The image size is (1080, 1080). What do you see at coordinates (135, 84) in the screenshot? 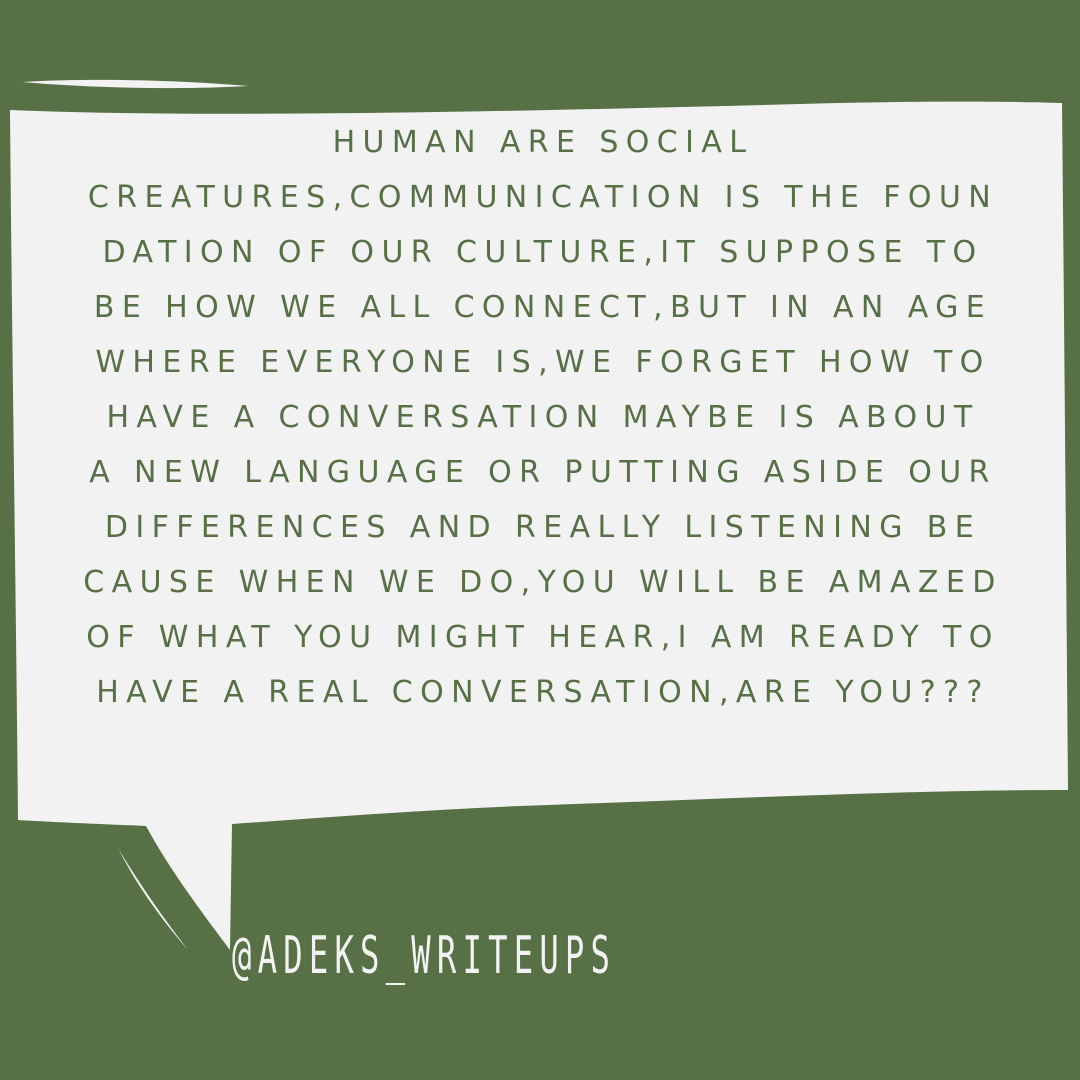
I see `brush-stroke-top` at bounding box center [135, 84].